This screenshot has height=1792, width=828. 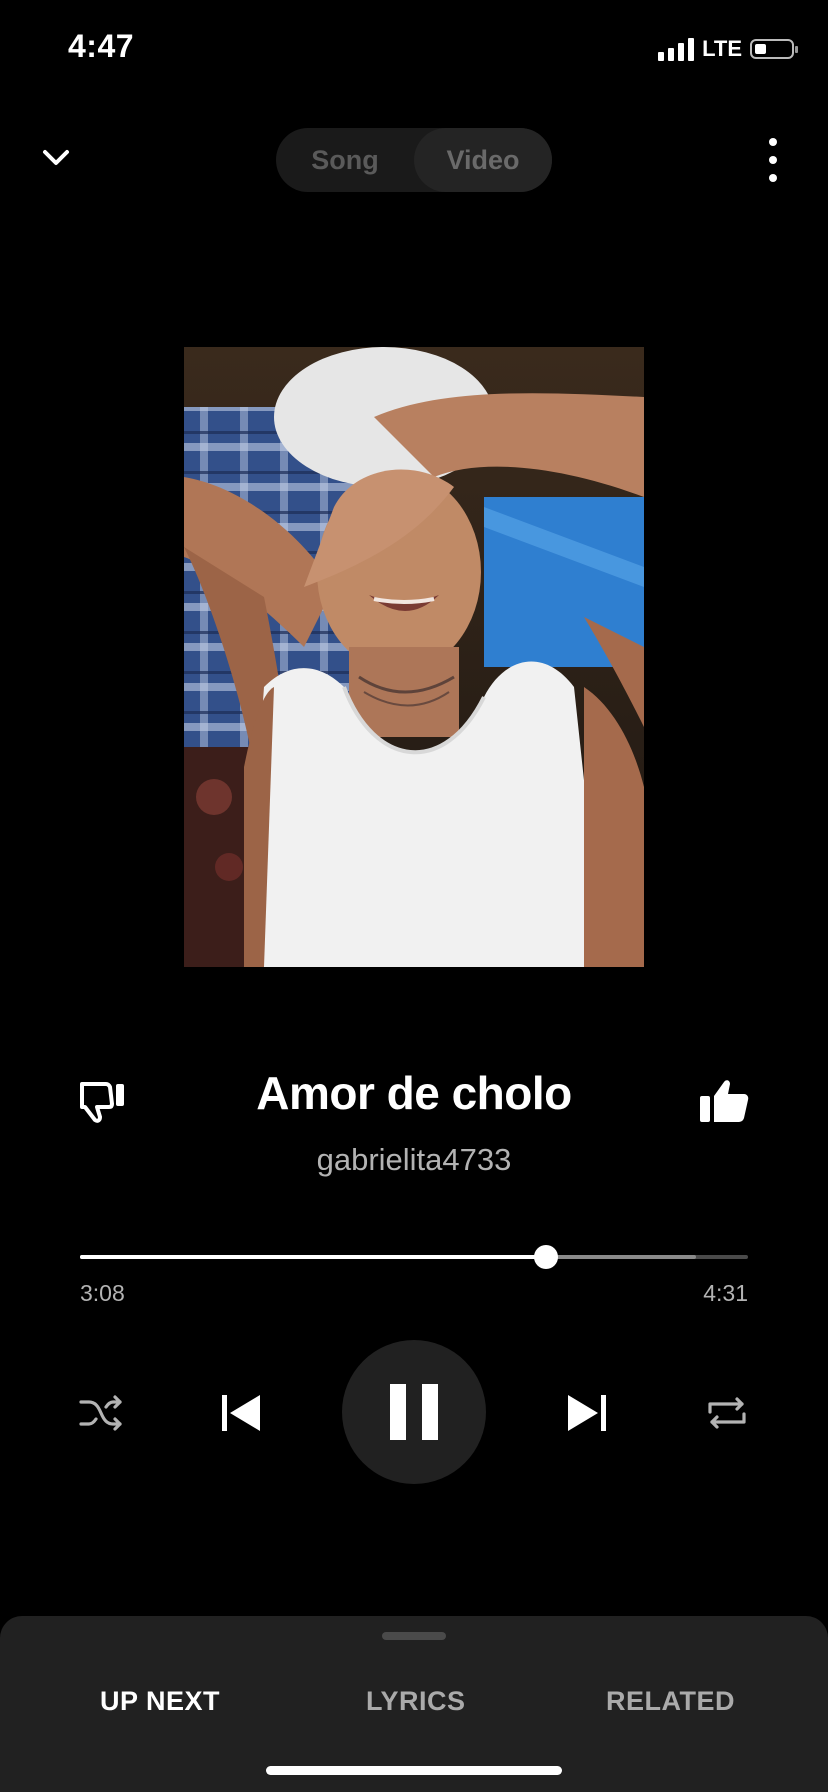 I want to click on progress-played, so click(x=313, y=1257).